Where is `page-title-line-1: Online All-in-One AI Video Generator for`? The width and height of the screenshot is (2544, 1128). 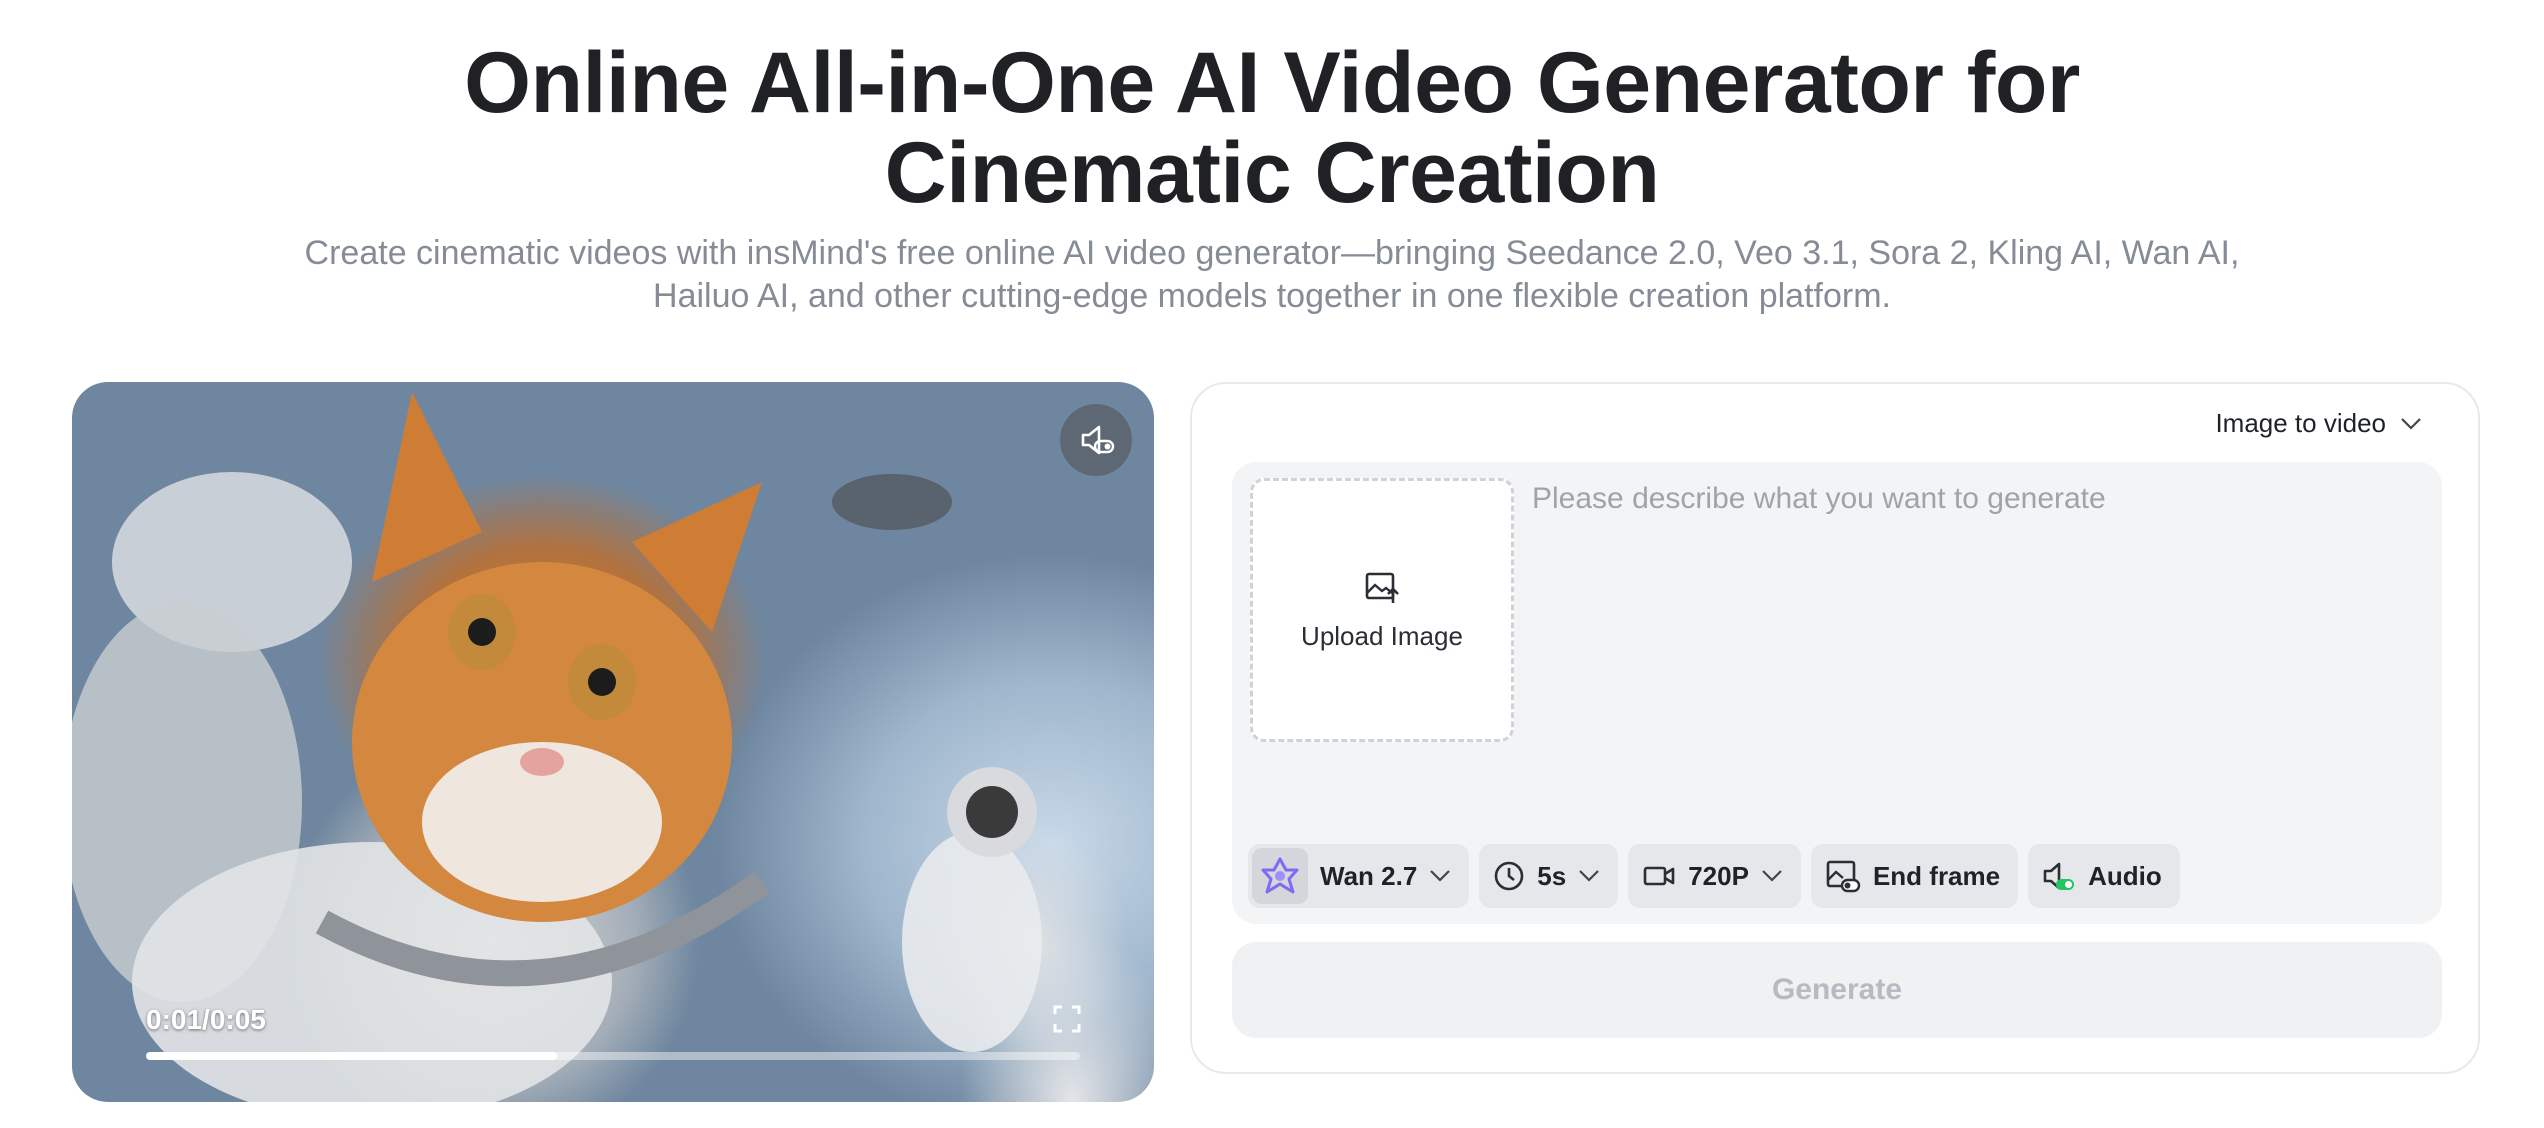
page-title-line-1: Online All-in-One AI Video Generator for is located at coordinates (1272, 83).